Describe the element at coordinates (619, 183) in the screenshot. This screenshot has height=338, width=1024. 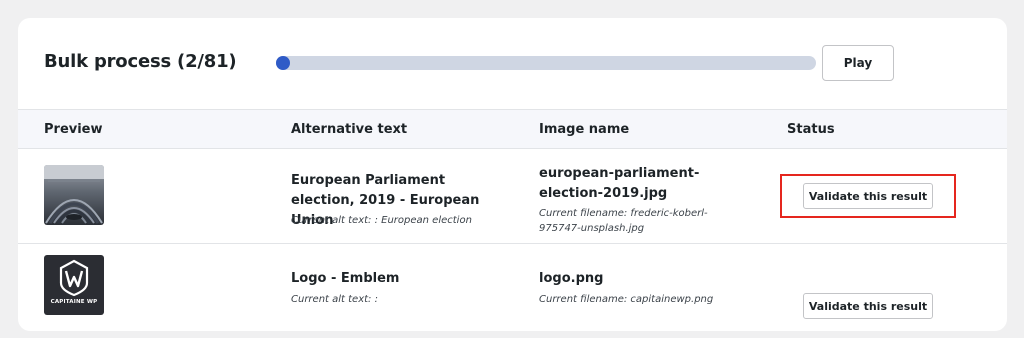
I see `image-name-value: european-parliament-election-2019.jpg` at that location.